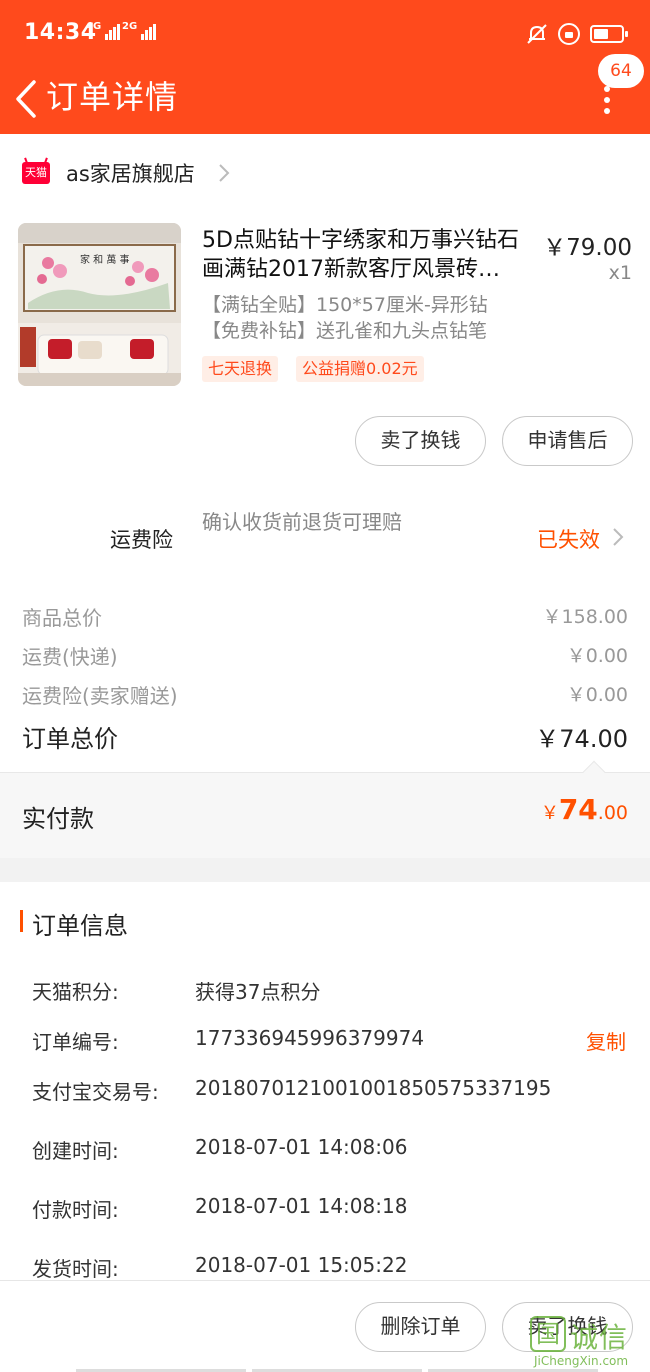 This screenshot has height=1372, width=650. What do you see at coordinates (240, 369) in the screenshot?
I see `tag-seven-day-return: 七天退换` at bounding box center [240, 369].